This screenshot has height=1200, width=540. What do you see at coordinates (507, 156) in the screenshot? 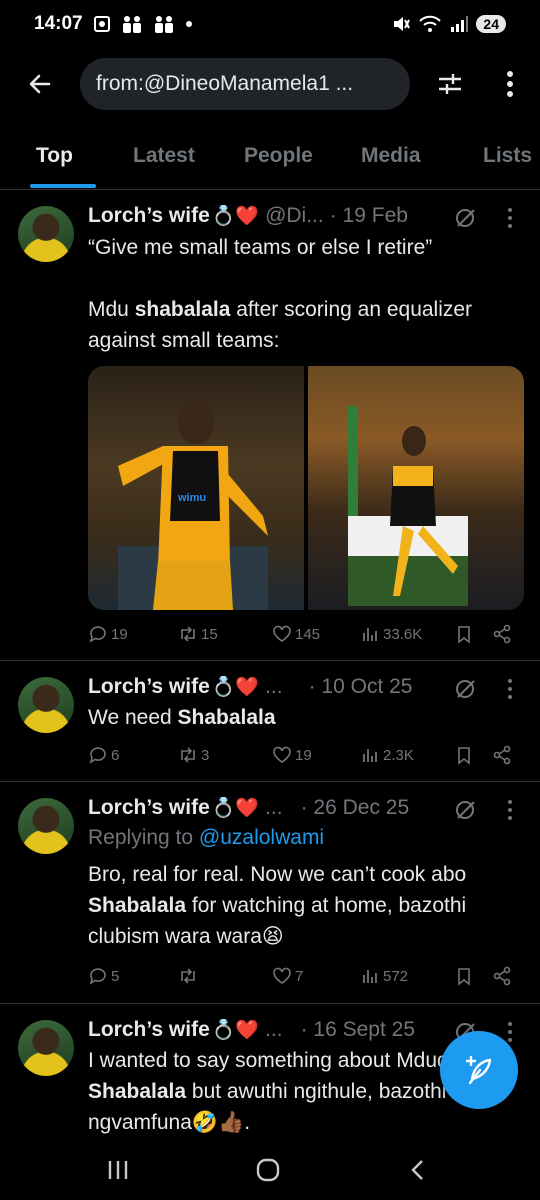
I see `tab-lists: Lists` at bounding box center [507, 156].